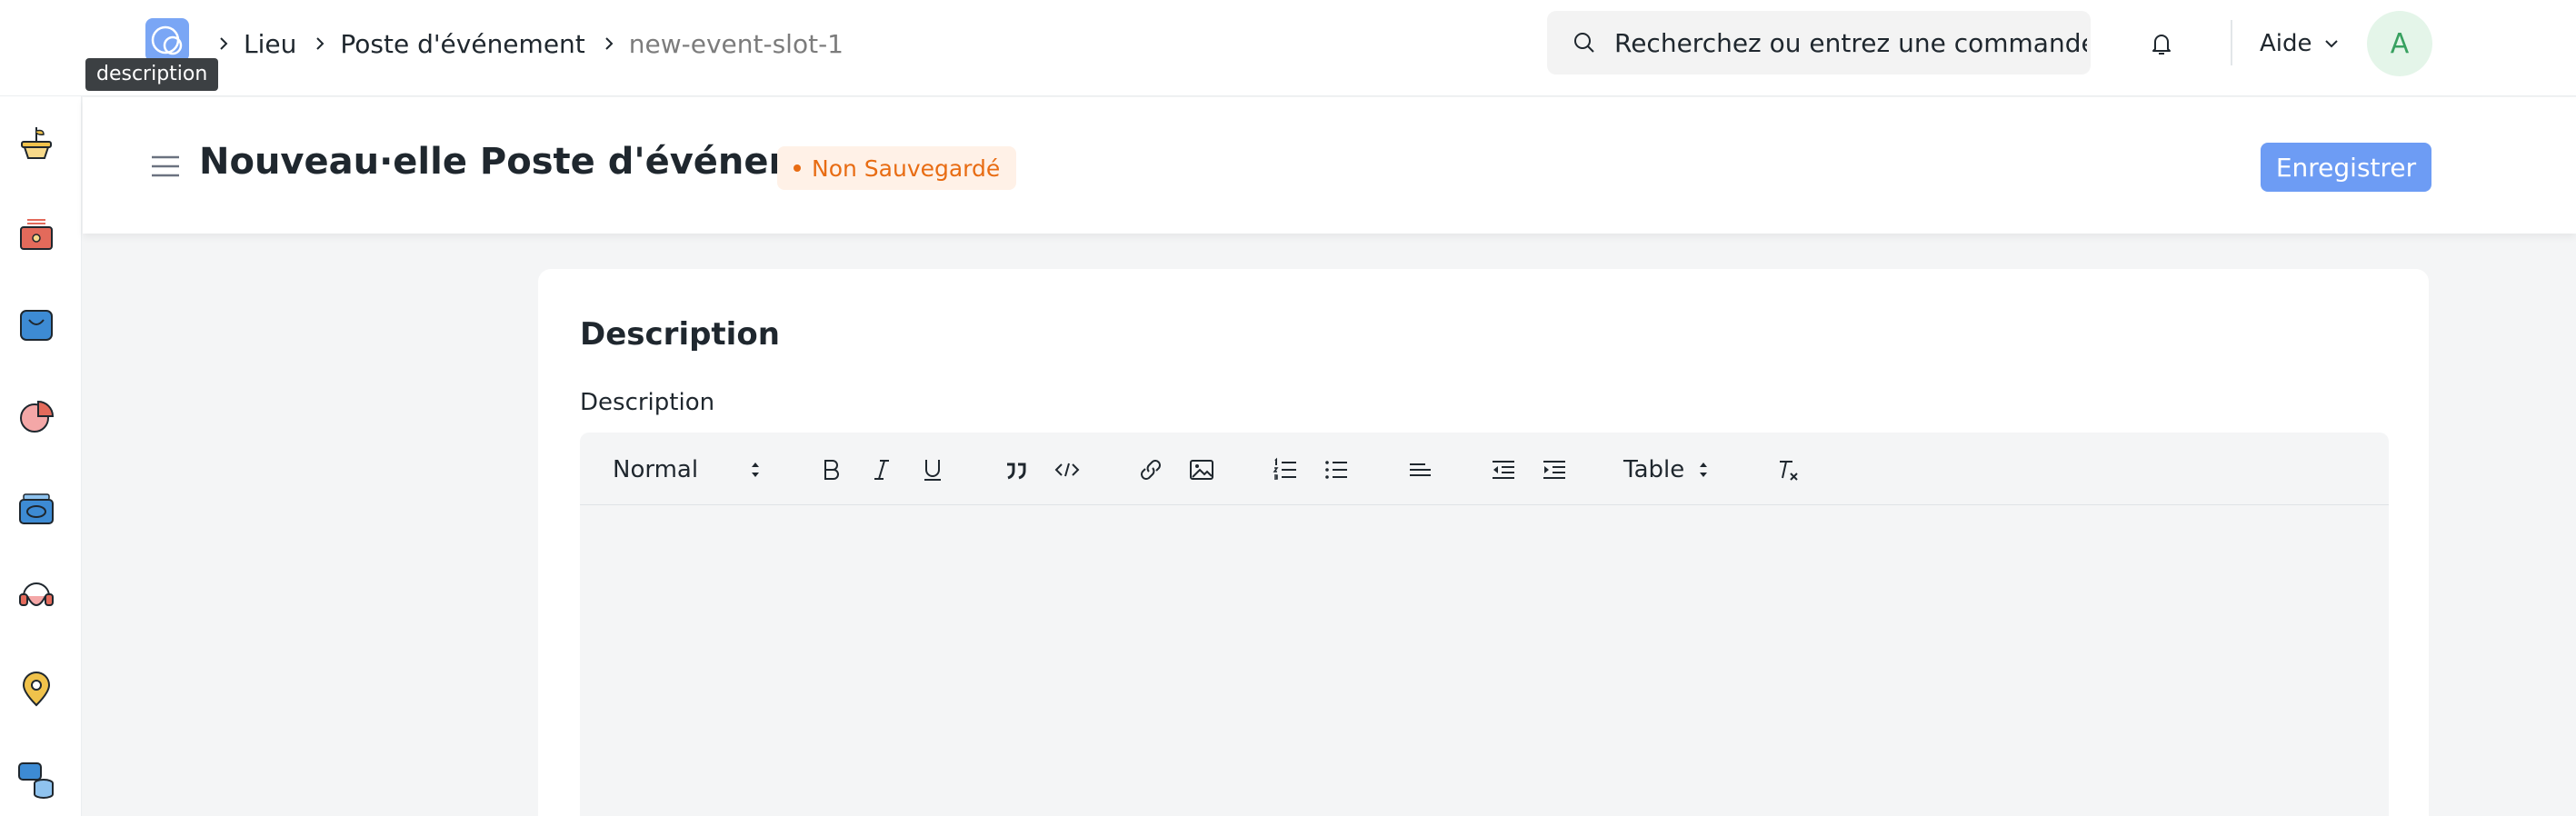 This screenshot has width=2576, height=816. Describe the element at coordinates (152, 75) in the screenshot. I see `logo-tooltip: description` at that location.